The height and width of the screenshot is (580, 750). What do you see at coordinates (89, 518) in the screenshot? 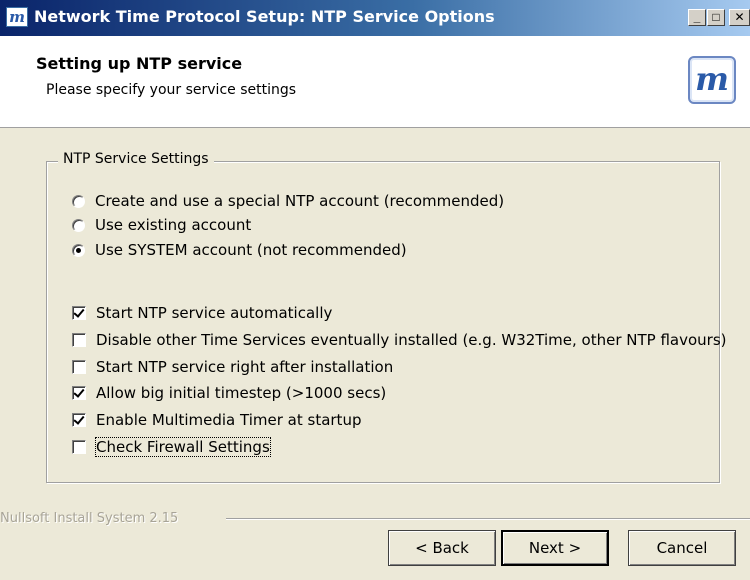
I see `installer-brand: Nullsoft Install System 2.15` at bounding box center [89, 518].